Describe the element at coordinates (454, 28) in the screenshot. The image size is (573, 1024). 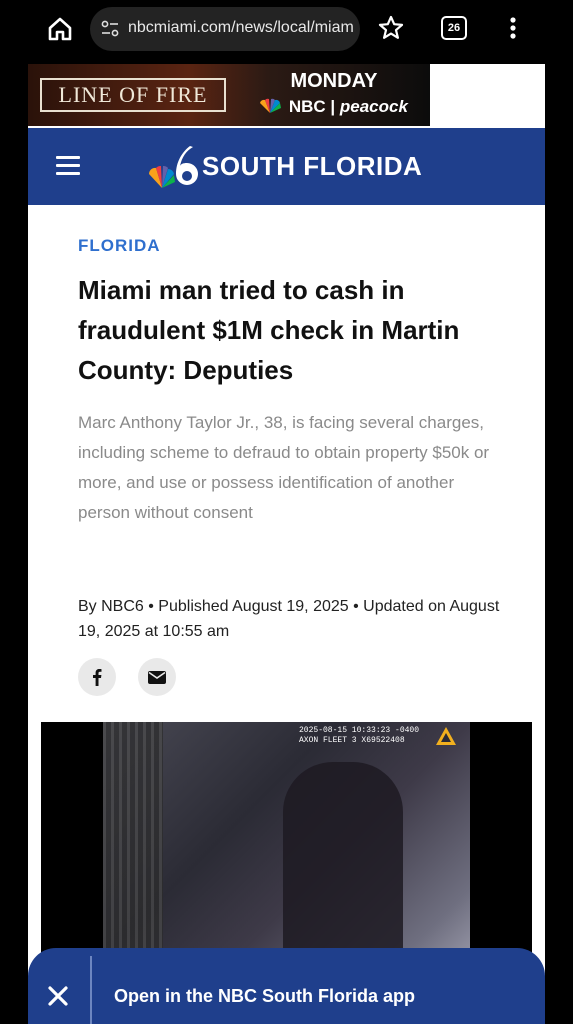
I see `tab-switcher-button: 26` at that location.